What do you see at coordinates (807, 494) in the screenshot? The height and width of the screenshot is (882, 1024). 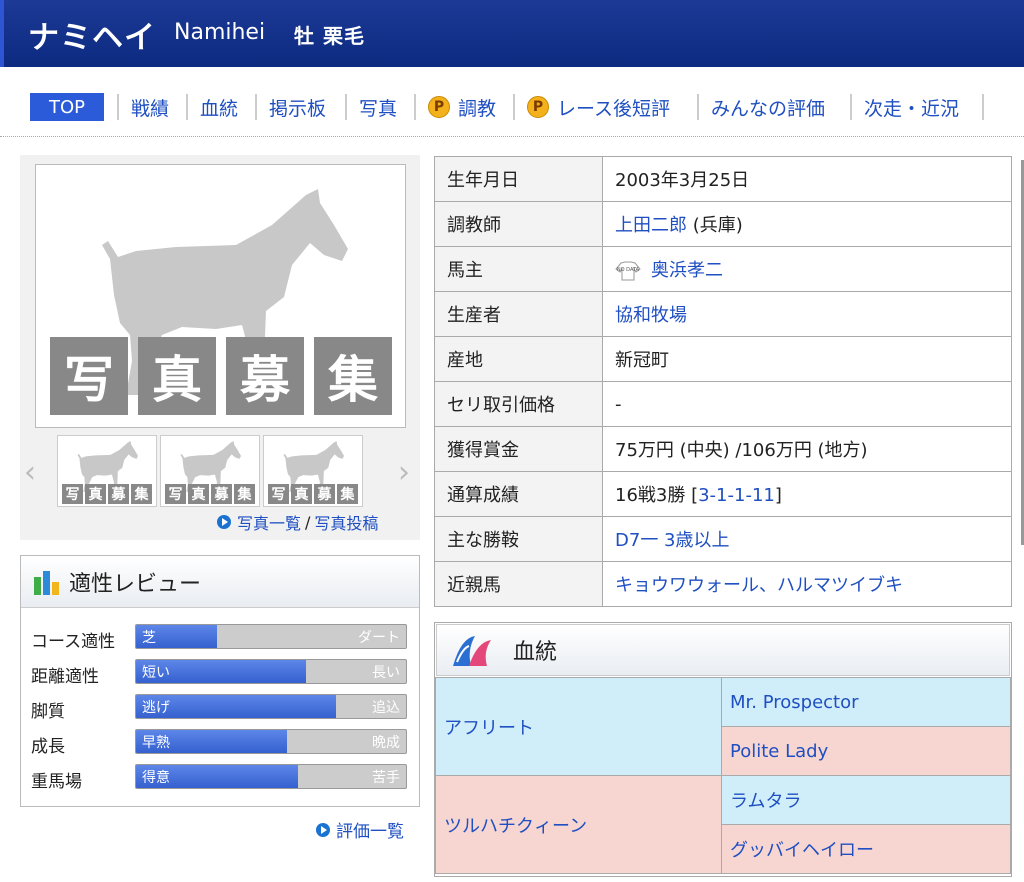 I see `profile-value: 16戦3勝 [3-1-1-11]` at bounding box center [807, 494].